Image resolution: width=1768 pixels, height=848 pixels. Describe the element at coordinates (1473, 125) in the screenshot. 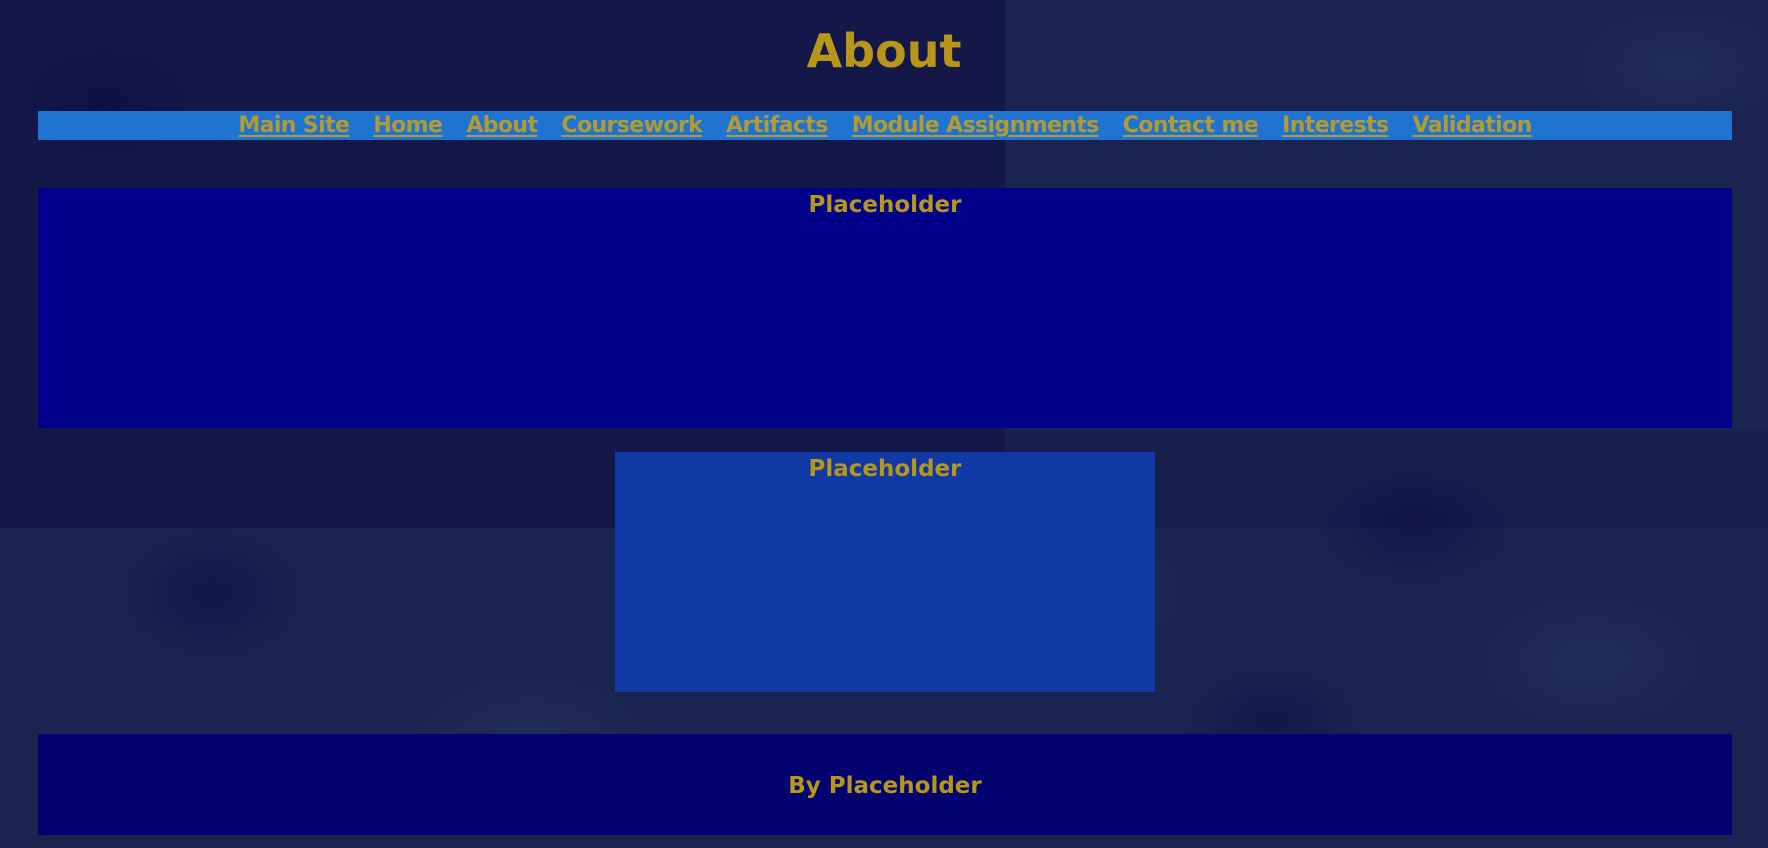

I see `nav-link-validation: Validation` at that location.